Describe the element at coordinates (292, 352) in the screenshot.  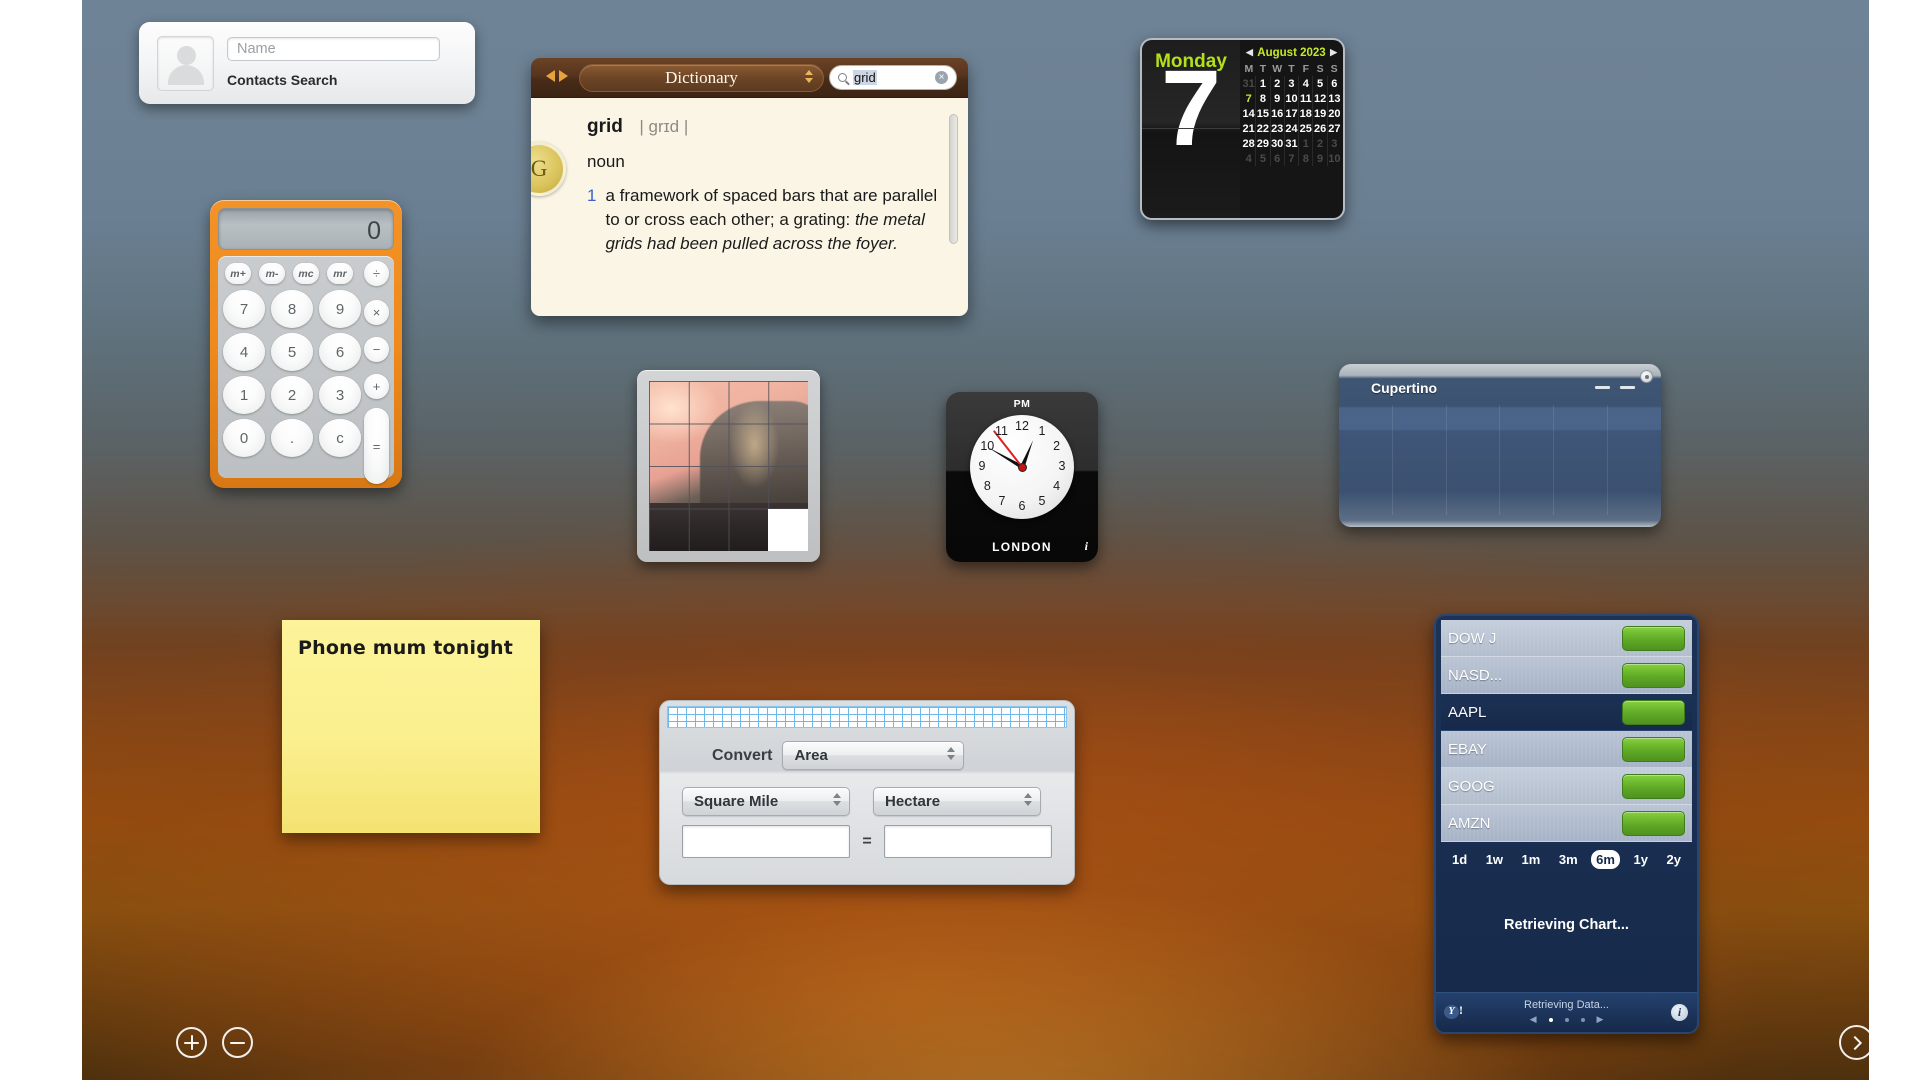
I see `calc-key-5: 5` at that location.